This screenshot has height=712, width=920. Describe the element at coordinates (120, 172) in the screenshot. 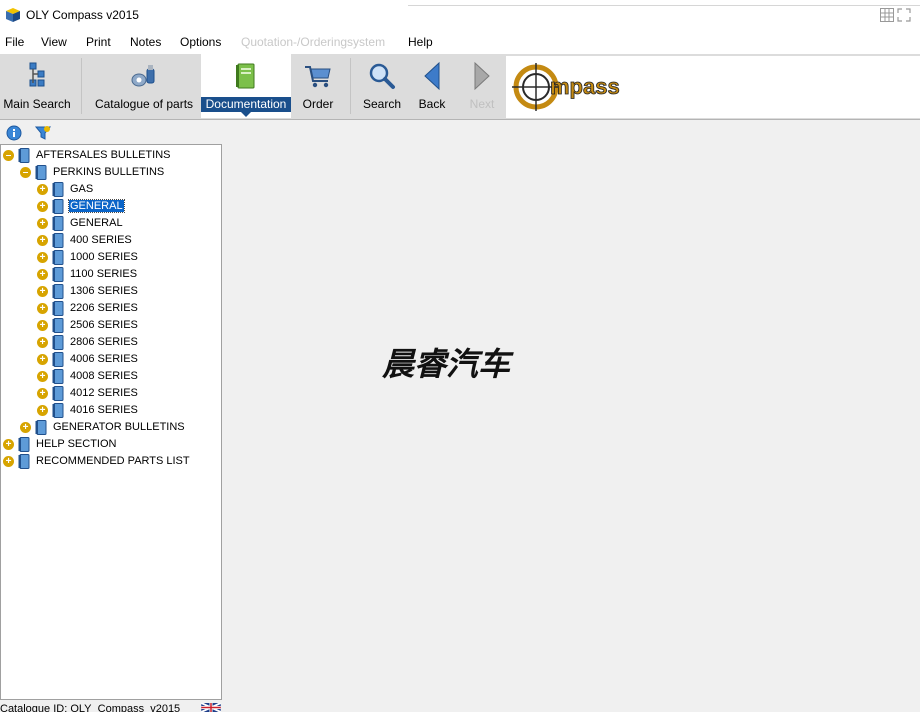

I see `tree-node-perkins: – PERKINS BULLETINS` at that location.